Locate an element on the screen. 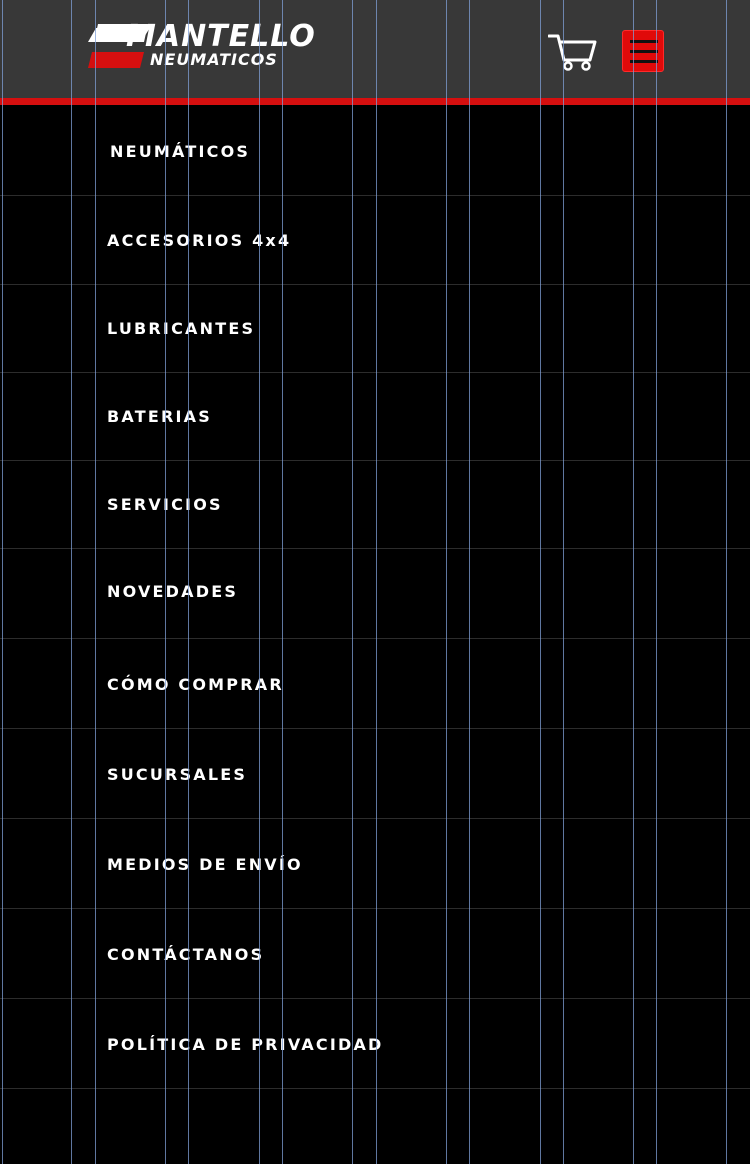  menu-item-sucursales: SUCURSALES is located at coordinates (375, 774).